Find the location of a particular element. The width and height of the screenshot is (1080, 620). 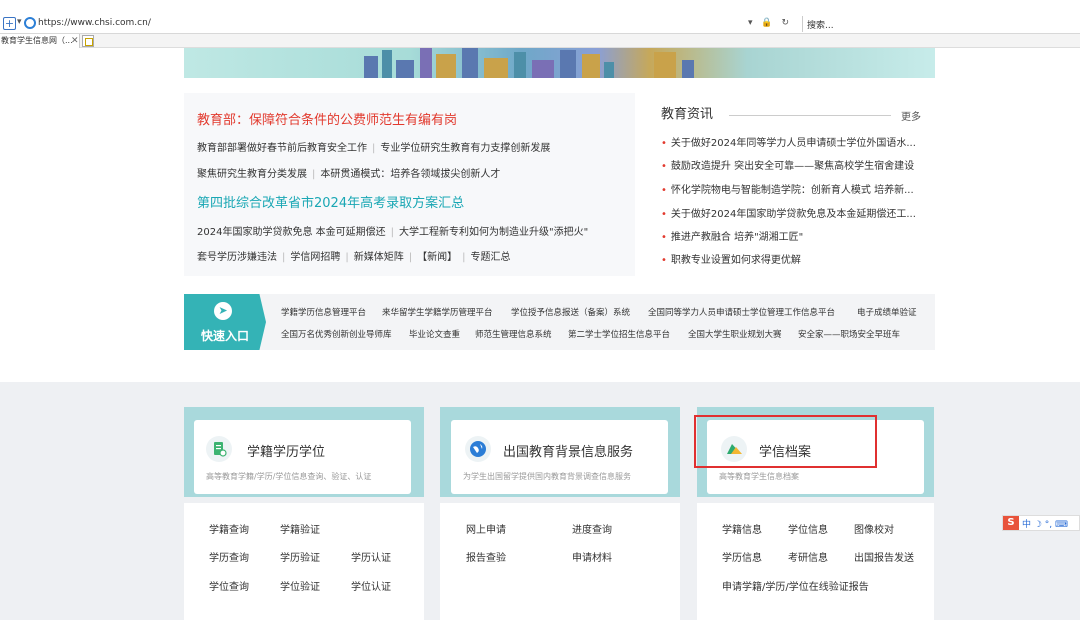

url-field: https://www.chsi.com.cn/ ▾ 🔒 ↻ is located at coordinates (417, 24).